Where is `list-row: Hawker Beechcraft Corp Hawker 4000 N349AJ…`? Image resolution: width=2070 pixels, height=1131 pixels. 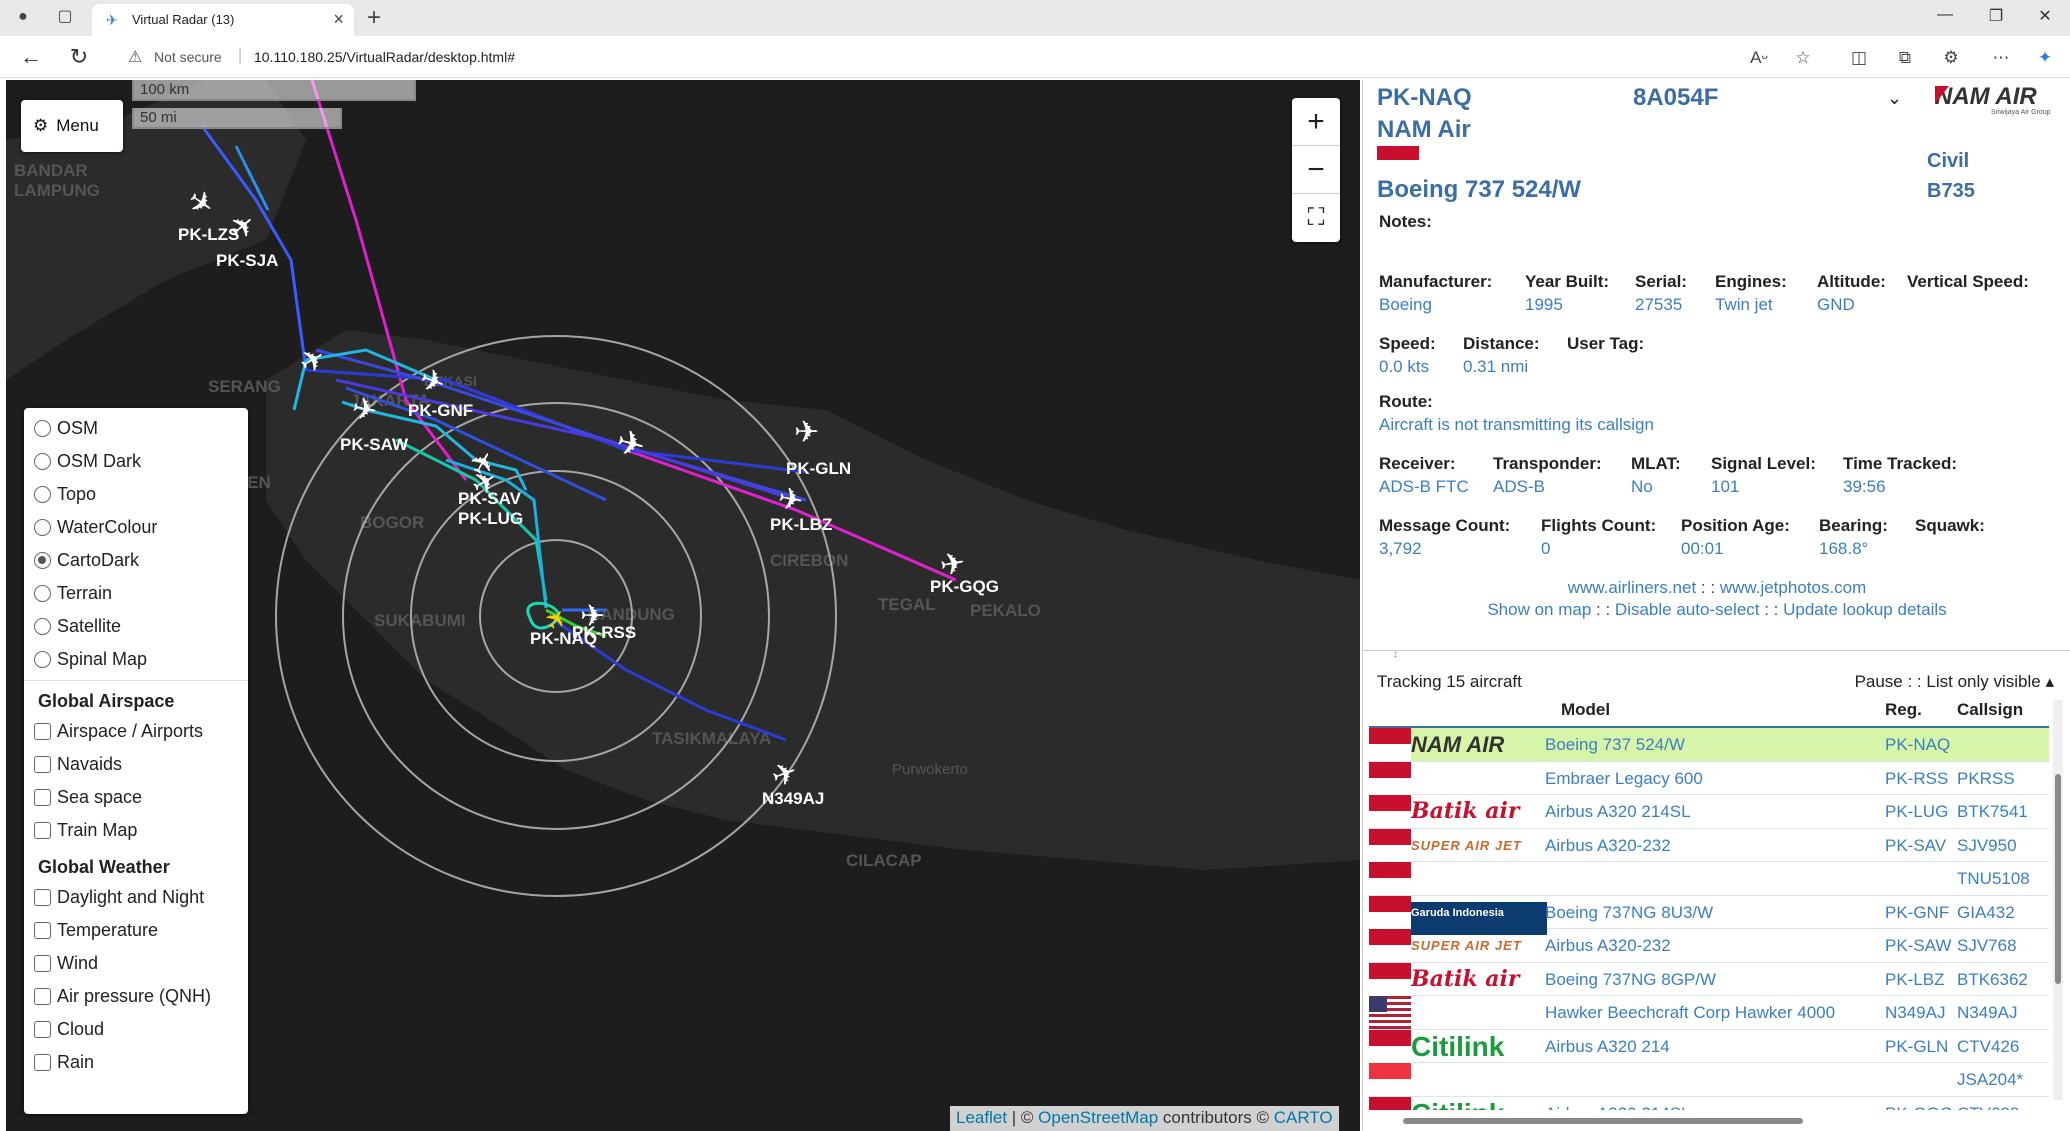 list-row: Hawker Beechcraft Corp Hawker 4000 N349AJ… is located at coordinates (1709, 1013).